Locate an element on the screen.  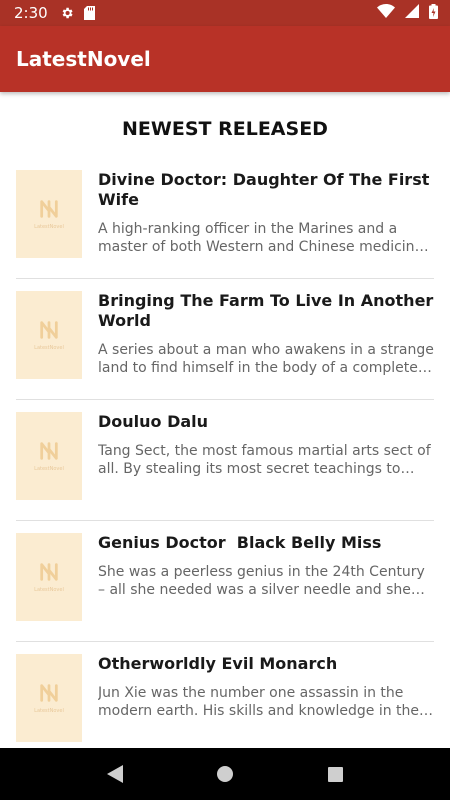
section-title: NEWEST RELEASED is located at coordinates (225, 129).